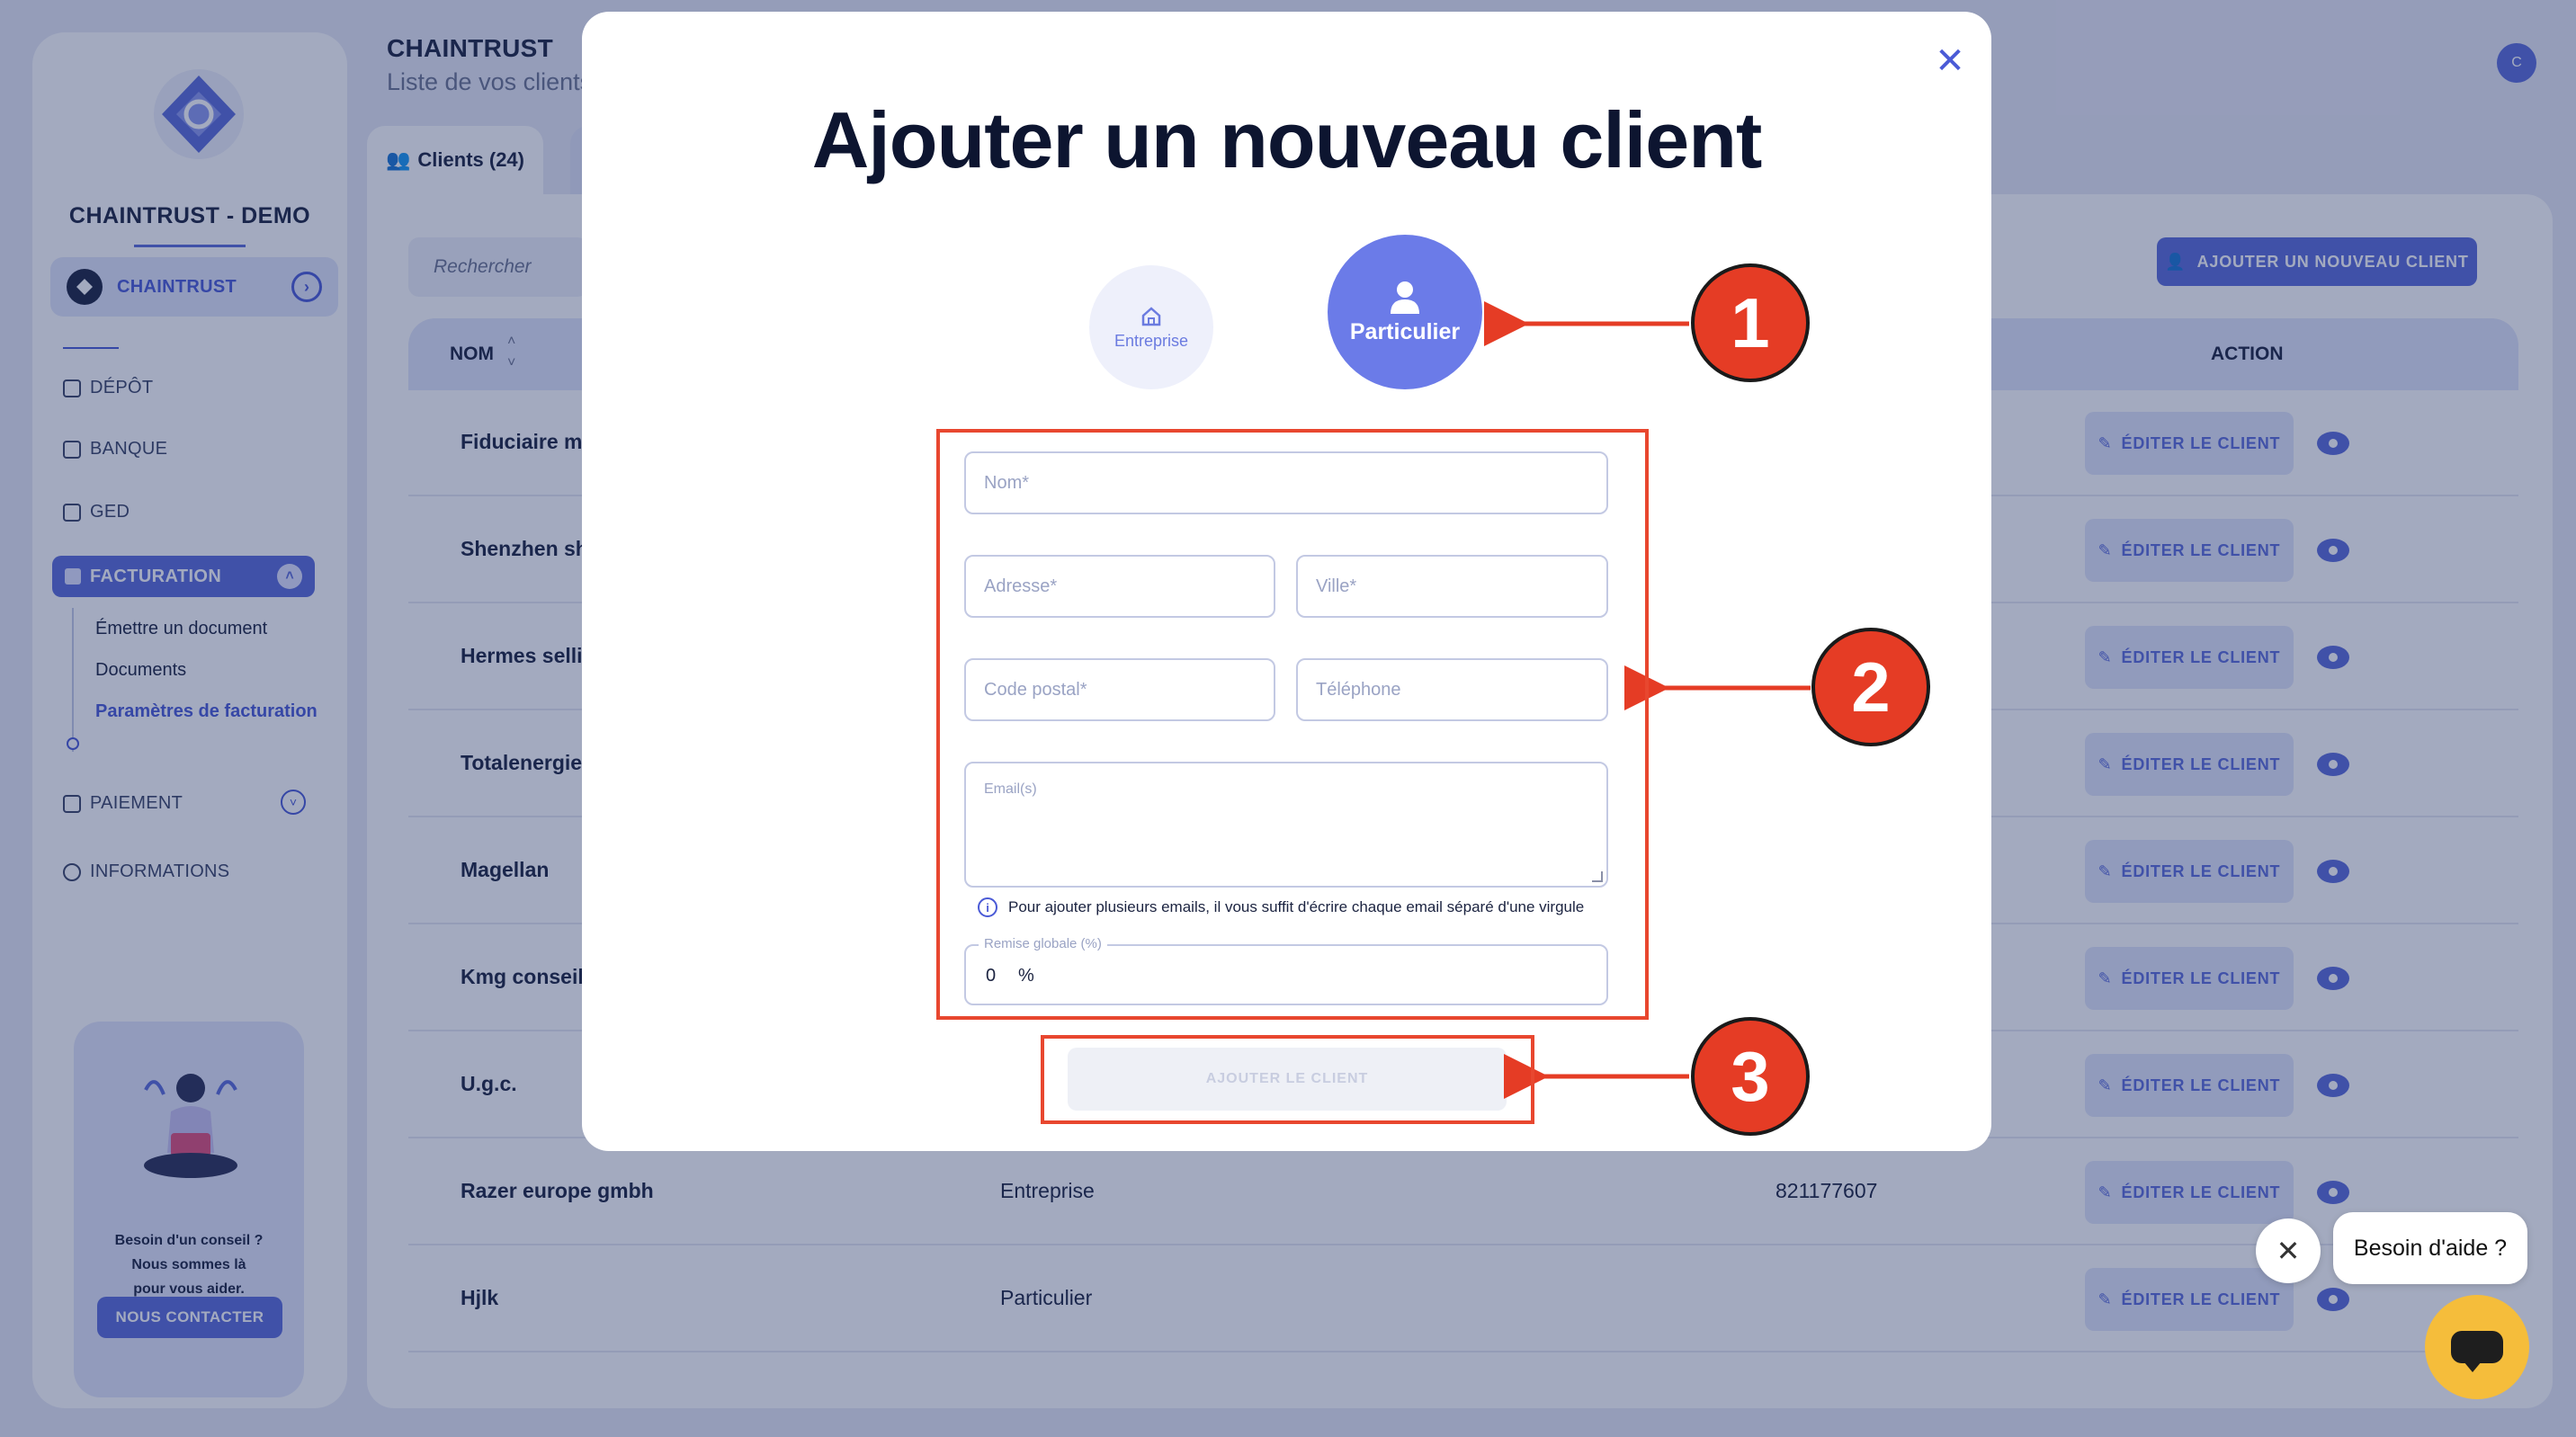  What do you see at coordinates (1151, 340) in the screenshot?
I see `type-entreprise-label: Entreprise` at bounding box center [1151, 340].